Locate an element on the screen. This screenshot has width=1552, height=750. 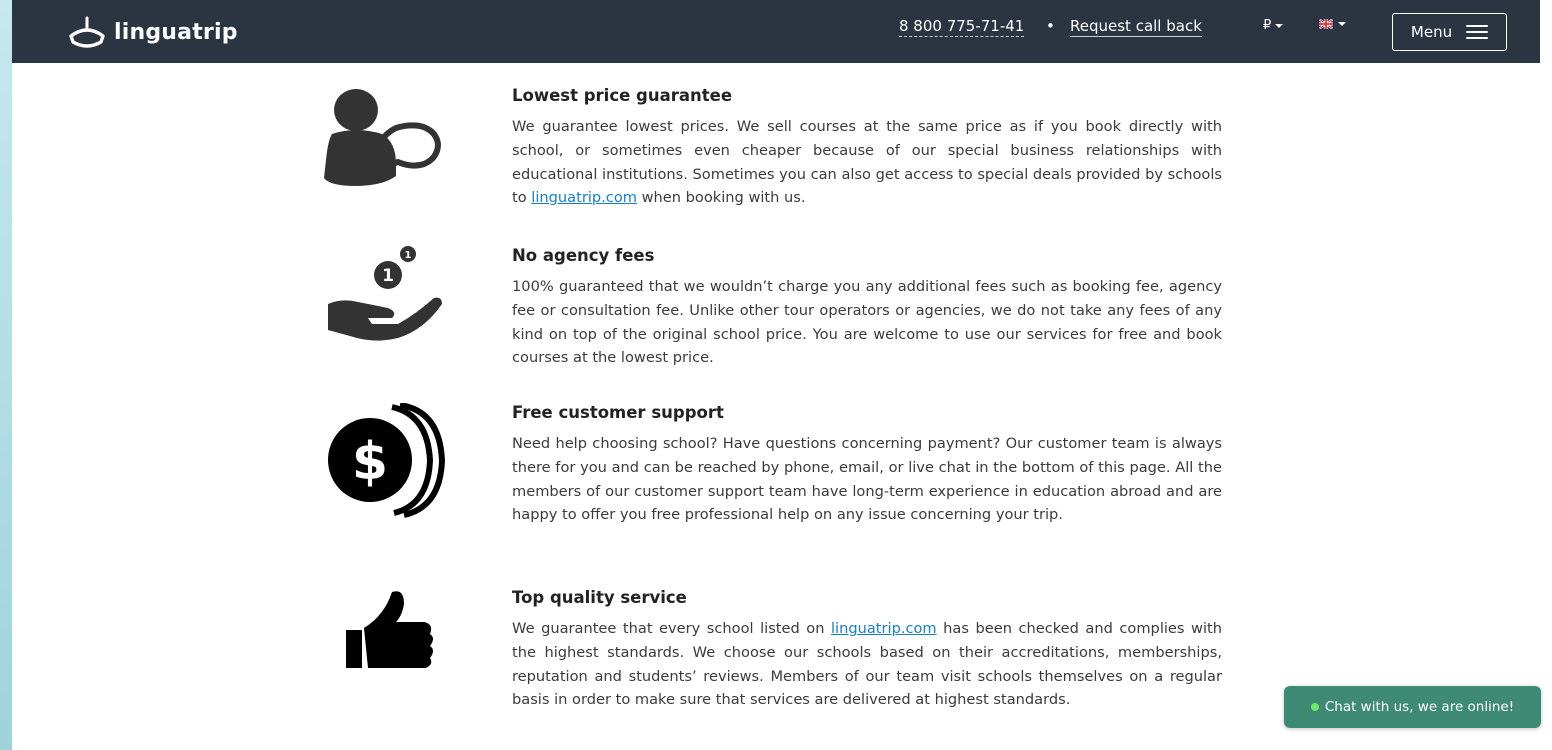
uk-flag-icon is located at coordinates (1326, 24).